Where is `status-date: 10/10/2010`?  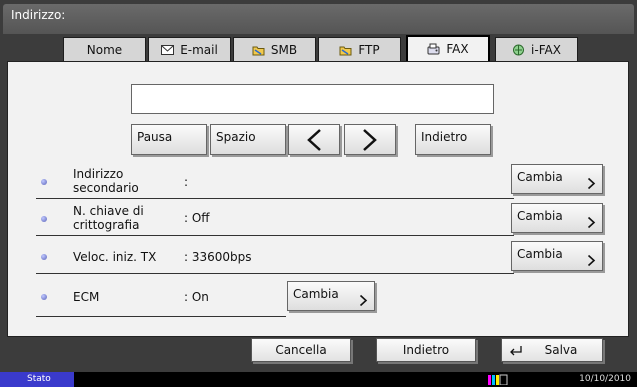 status-date: 10/10/2010 is located at coordinates (605, 379).